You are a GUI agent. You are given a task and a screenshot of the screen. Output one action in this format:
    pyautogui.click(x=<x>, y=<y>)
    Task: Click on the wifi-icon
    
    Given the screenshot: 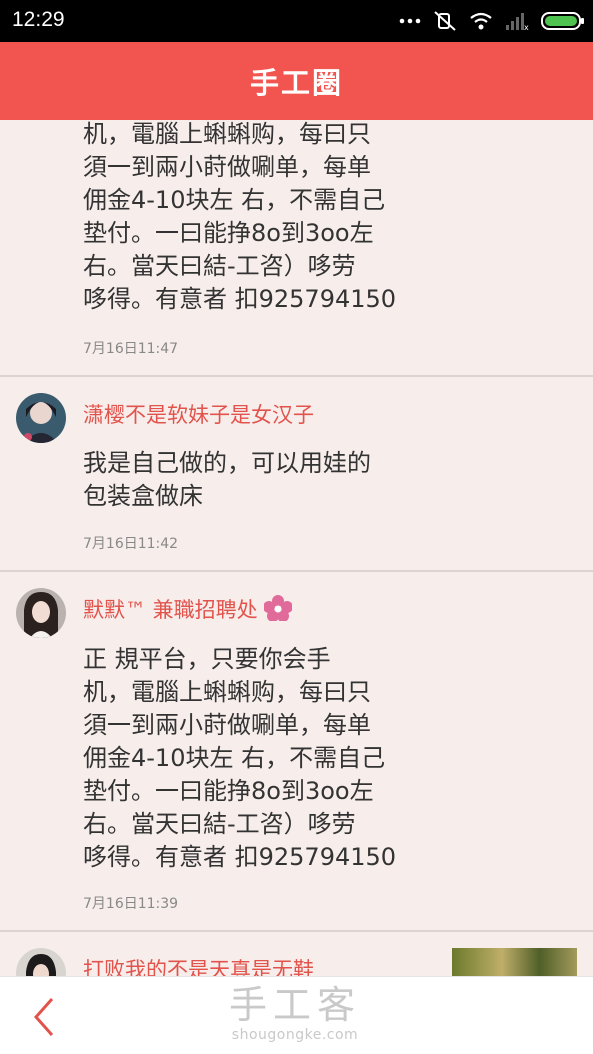 What is the action you would take?
    pyautogui.click(x=481, y=21)
    